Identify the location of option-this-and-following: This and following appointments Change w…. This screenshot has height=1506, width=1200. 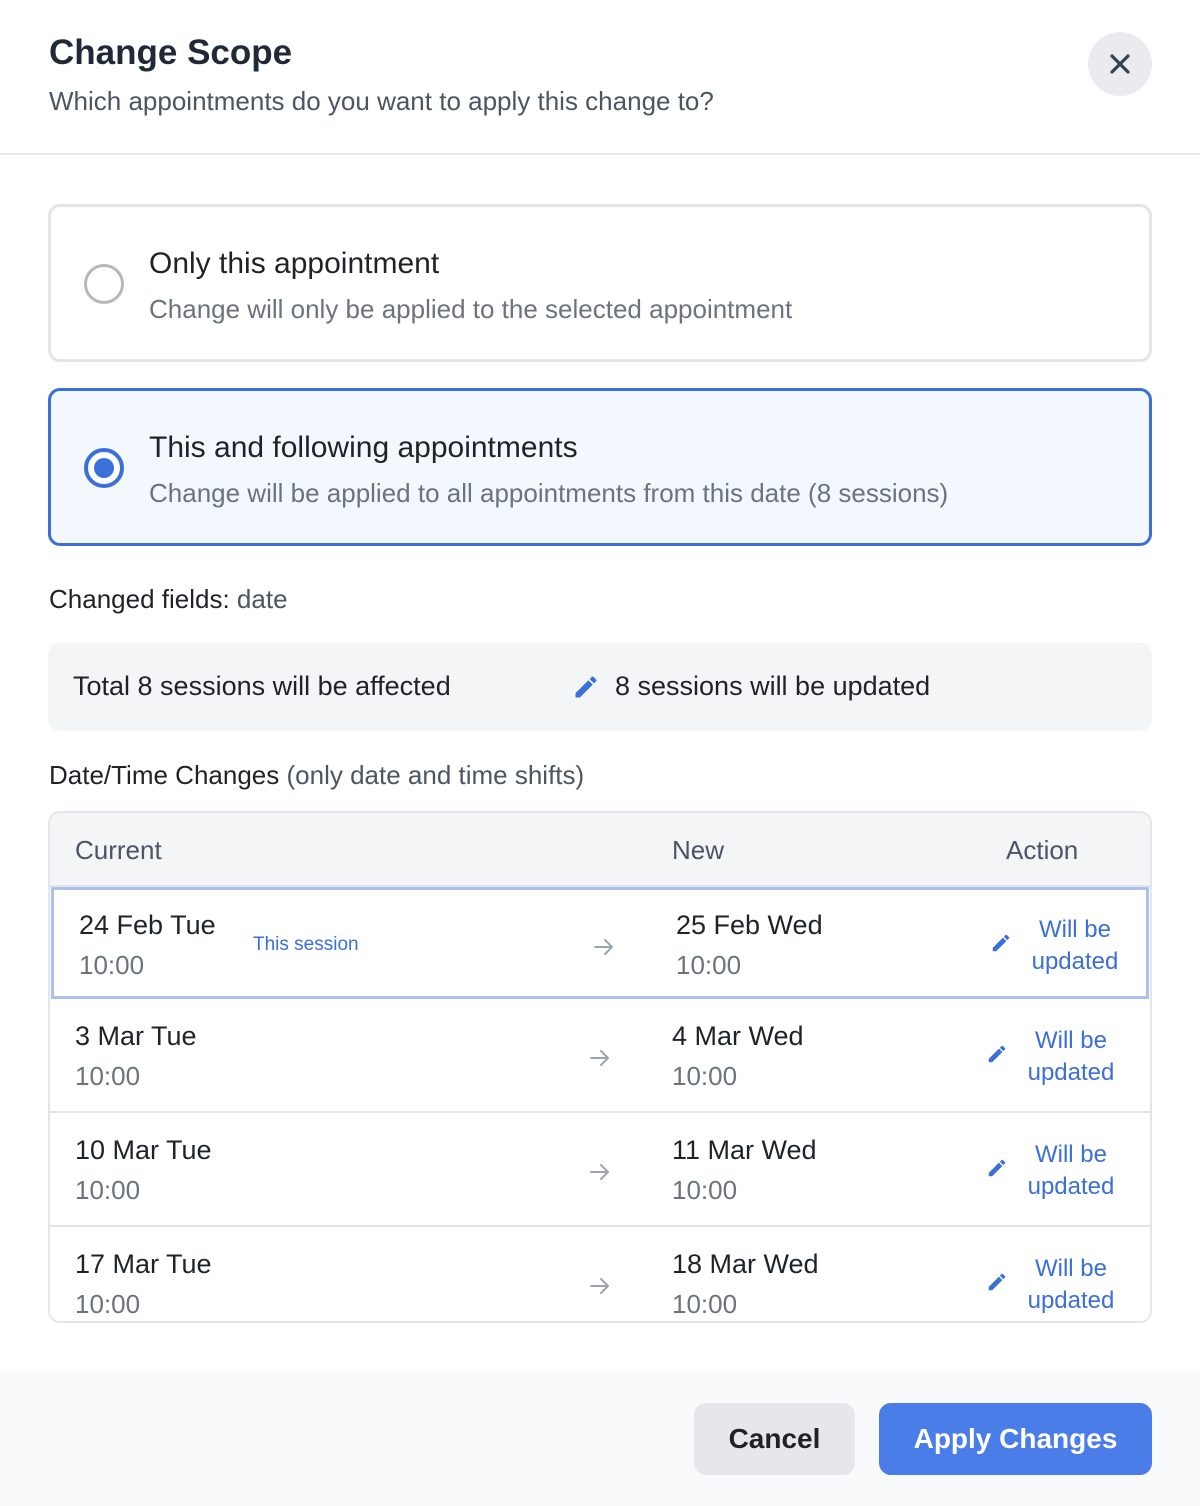
(600, 467).